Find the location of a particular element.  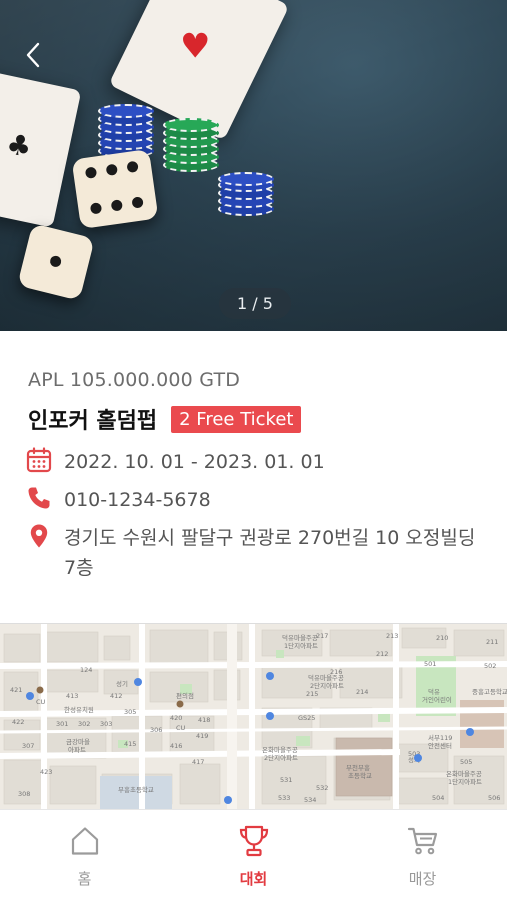

nav-label-tournament: 대회 is located at coordinates (253, 879).